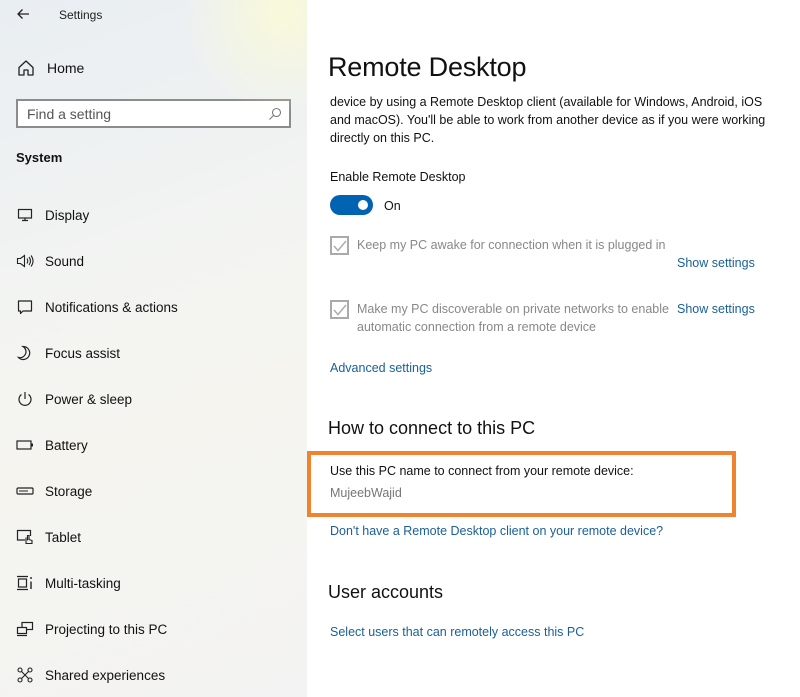 This screenshot has height=697, width=800. Describe the element at coordinates (363, 205) in the screenshot. I see `toggle-knob` at that location.